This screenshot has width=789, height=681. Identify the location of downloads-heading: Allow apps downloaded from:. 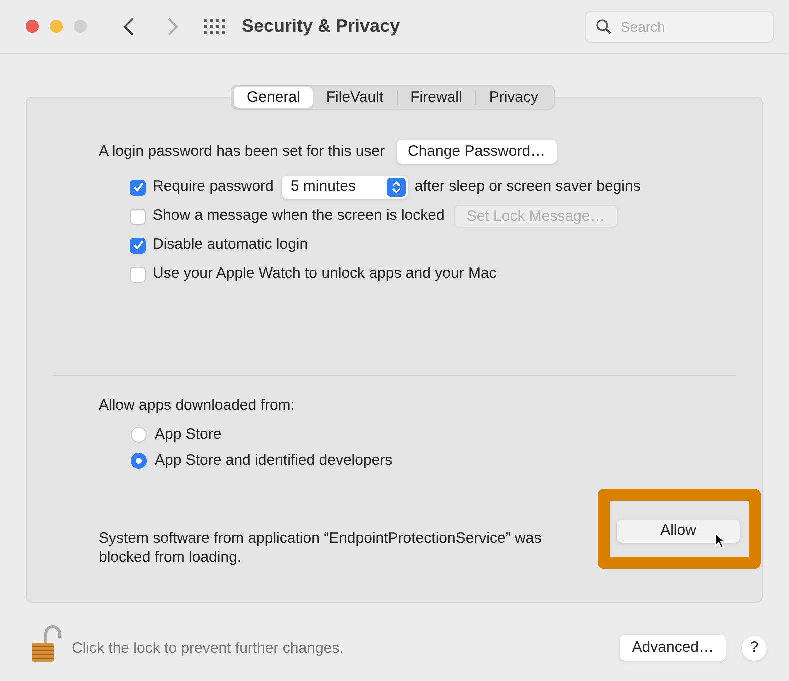
(197, 406).